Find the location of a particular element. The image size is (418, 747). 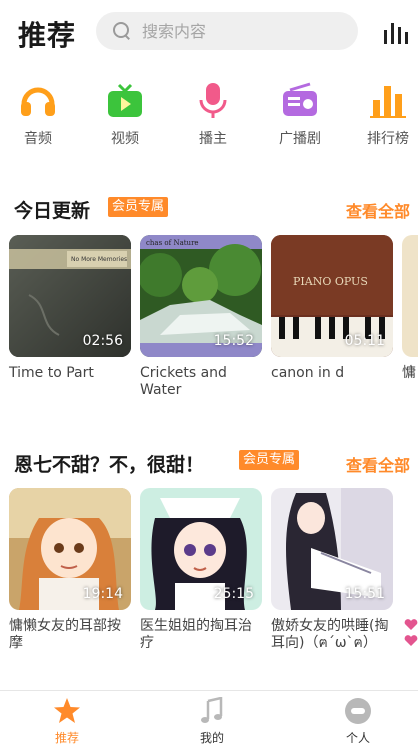

track-title: 傲娇女友的哄睡(掏耳向)（ฅ´ω`ฅ） is located at coordinates (330, 634).